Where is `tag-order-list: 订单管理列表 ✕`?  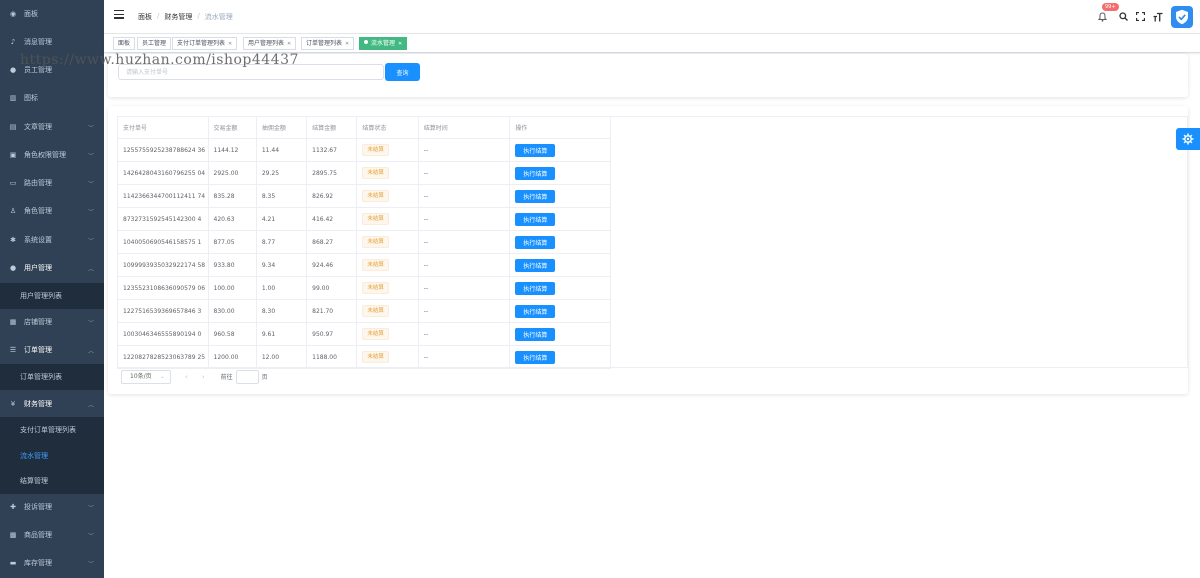 tag-order-list: 订单管理列表 ✕ is located at coordinates (328, 43).